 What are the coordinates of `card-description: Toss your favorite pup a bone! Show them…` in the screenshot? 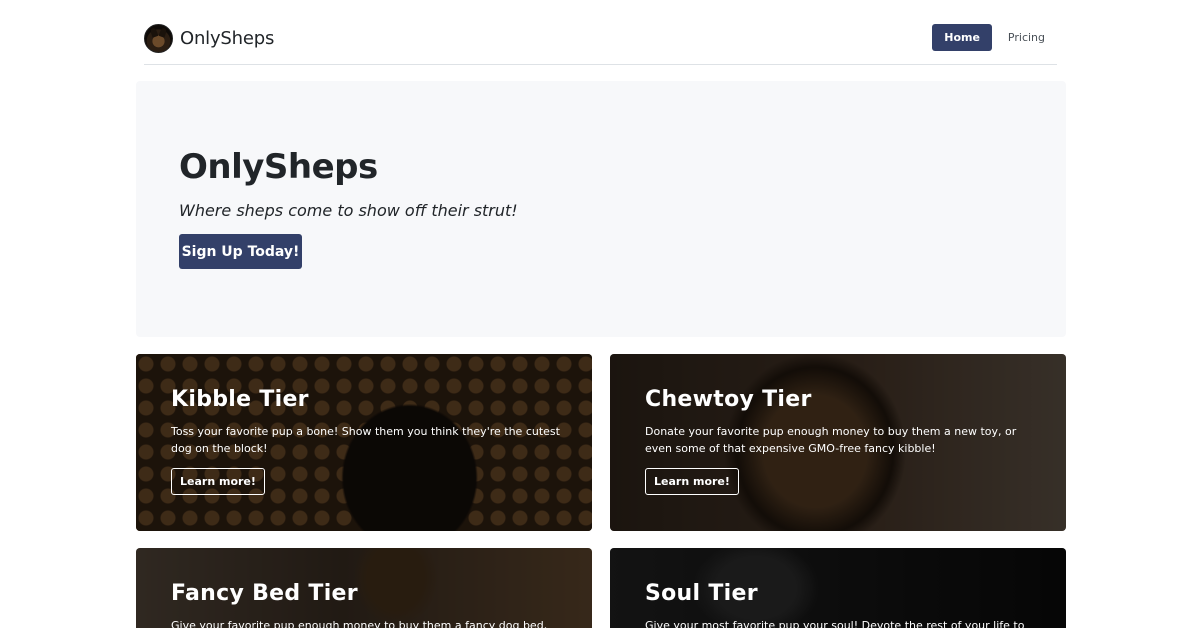 It's located at (365, 440).